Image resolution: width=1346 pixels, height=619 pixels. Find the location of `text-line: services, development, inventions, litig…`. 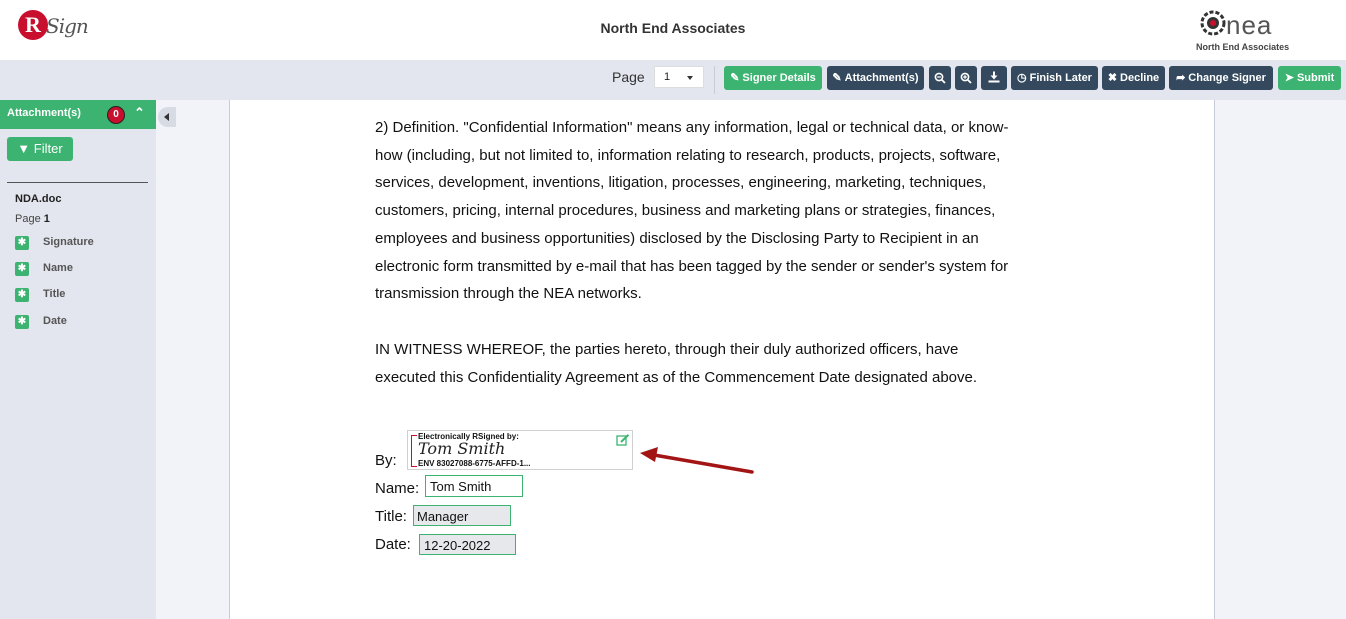

text-line: services, development, inventions, litig… is located at coordinates (681, 183).